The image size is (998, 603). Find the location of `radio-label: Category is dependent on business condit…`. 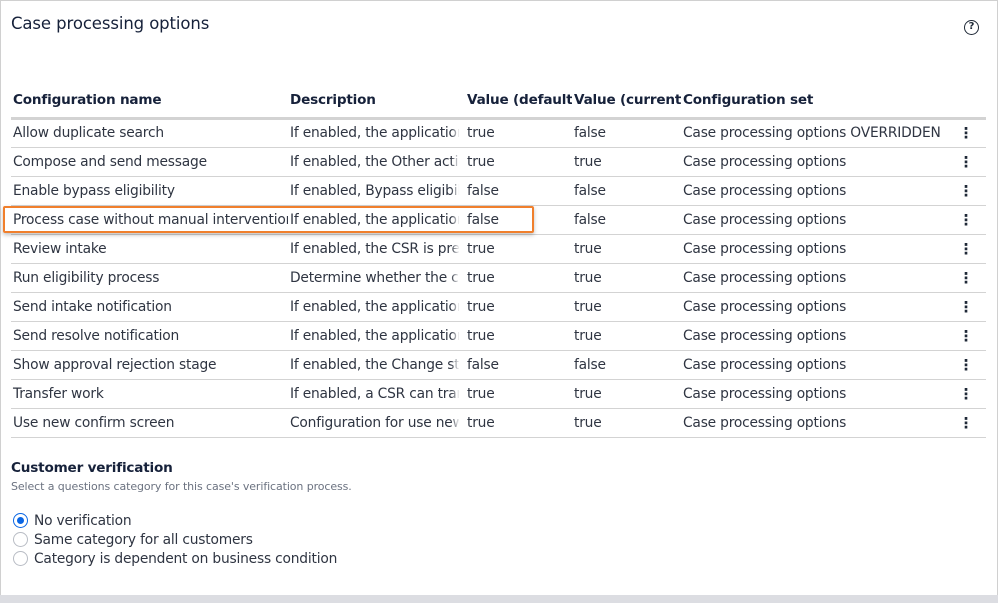

radio-label: Category is dependent on business condit… is located at coordinates (185, 559).